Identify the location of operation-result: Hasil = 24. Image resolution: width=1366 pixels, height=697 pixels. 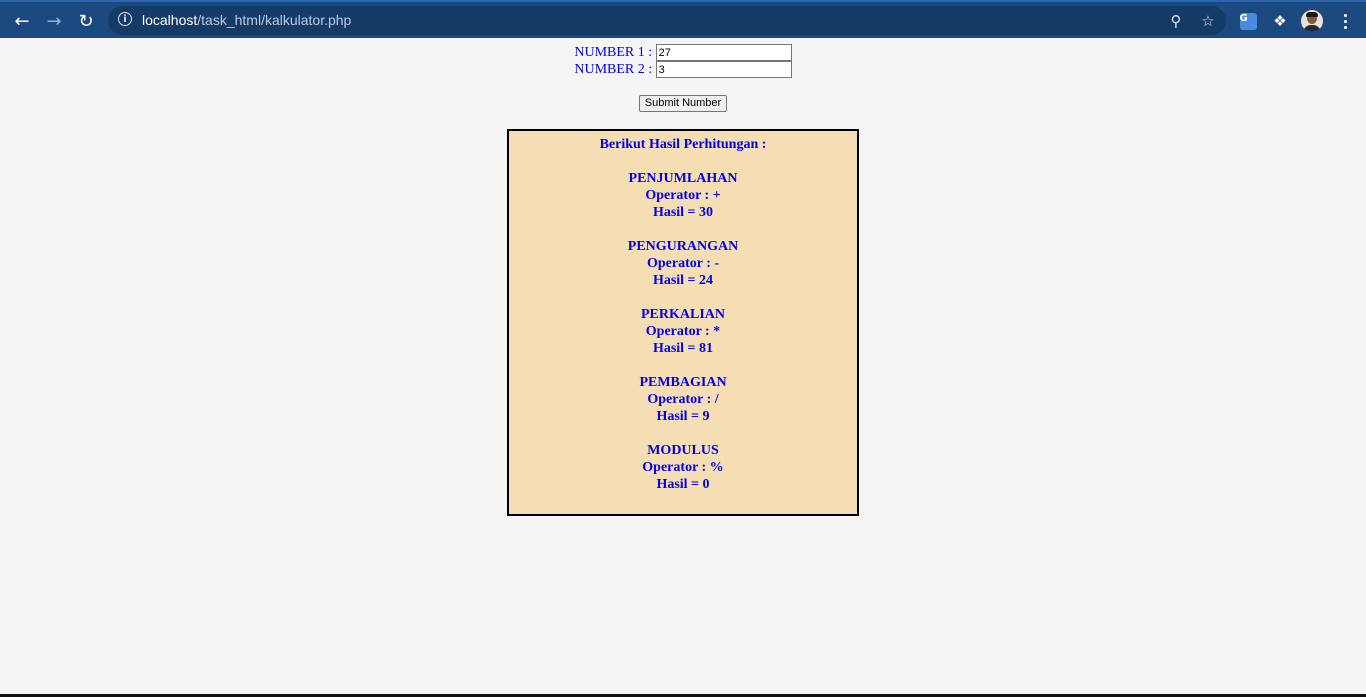
(683, 280).